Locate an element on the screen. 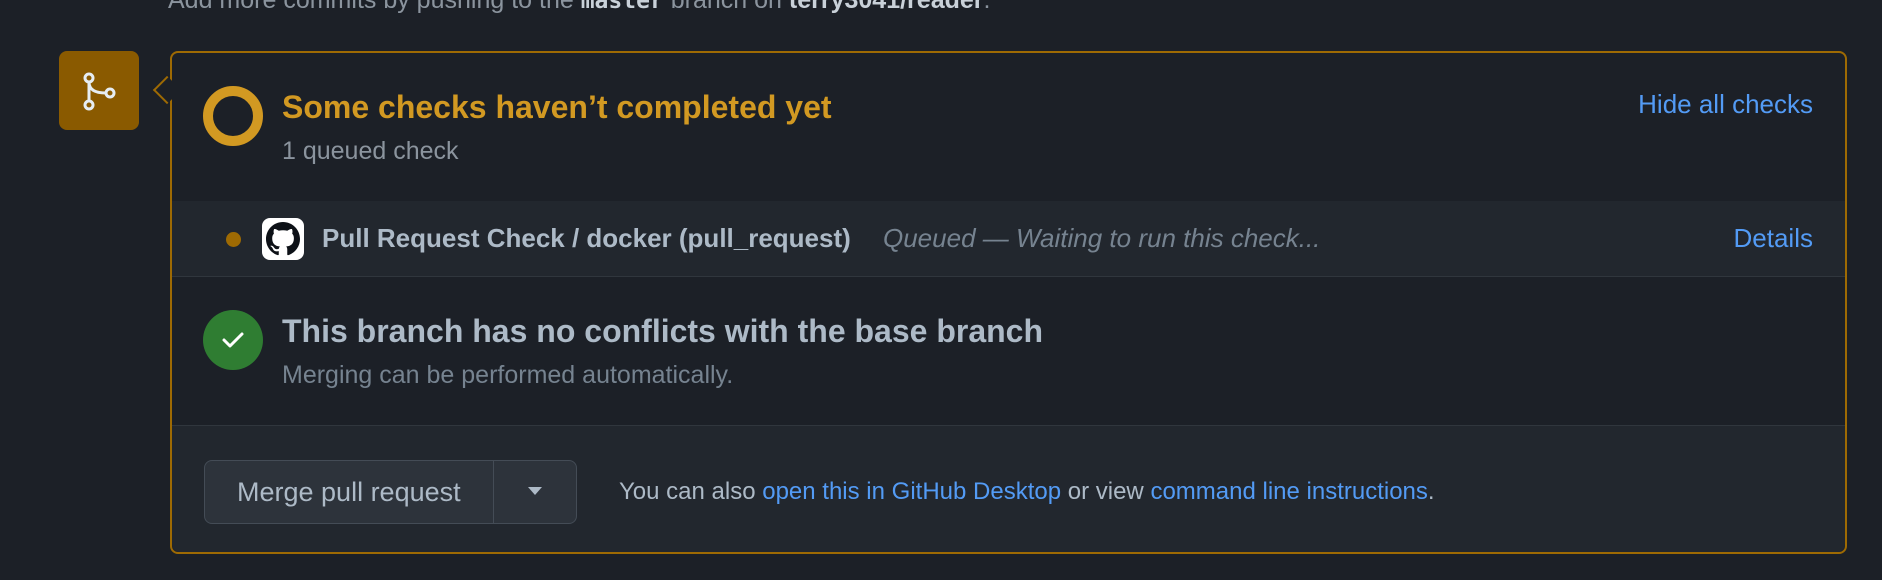  triangle-down-icon is located at coordinates (535, 492).